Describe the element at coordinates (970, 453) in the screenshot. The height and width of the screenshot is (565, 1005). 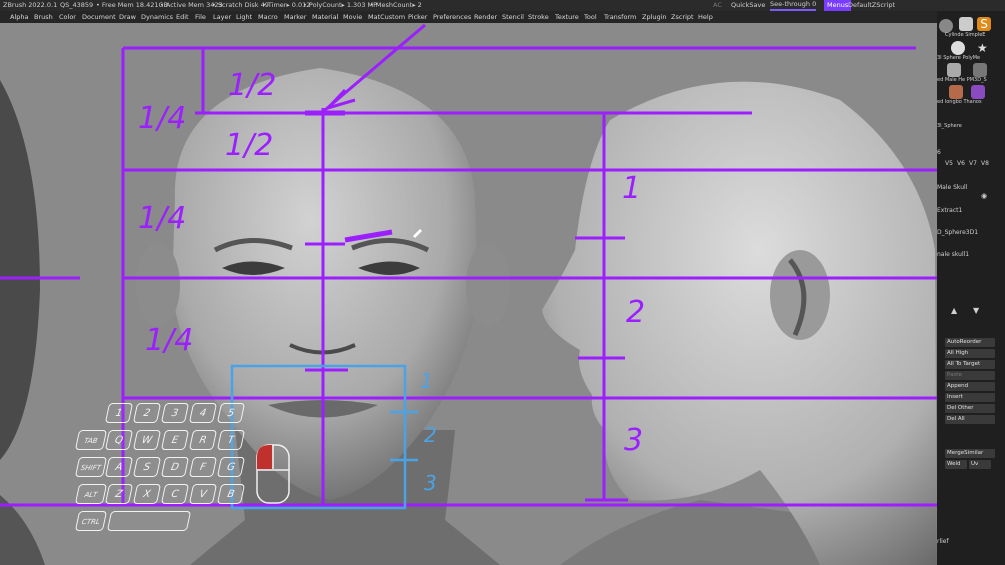
I see `merge-similar-button: MergeSimilar` at that location.